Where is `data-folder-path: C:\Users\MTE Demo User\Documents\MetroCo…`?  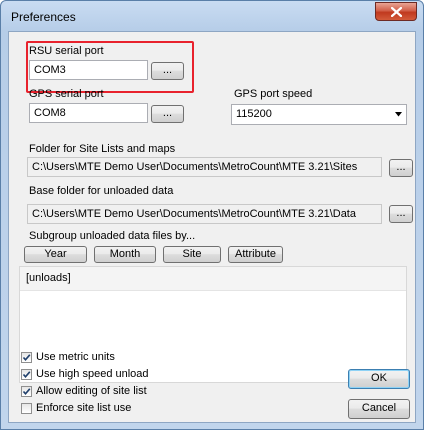 data-folder-path: C:\Users\MTE Demo User\Documents\MetroCo… is located at coordinates (204, 214).